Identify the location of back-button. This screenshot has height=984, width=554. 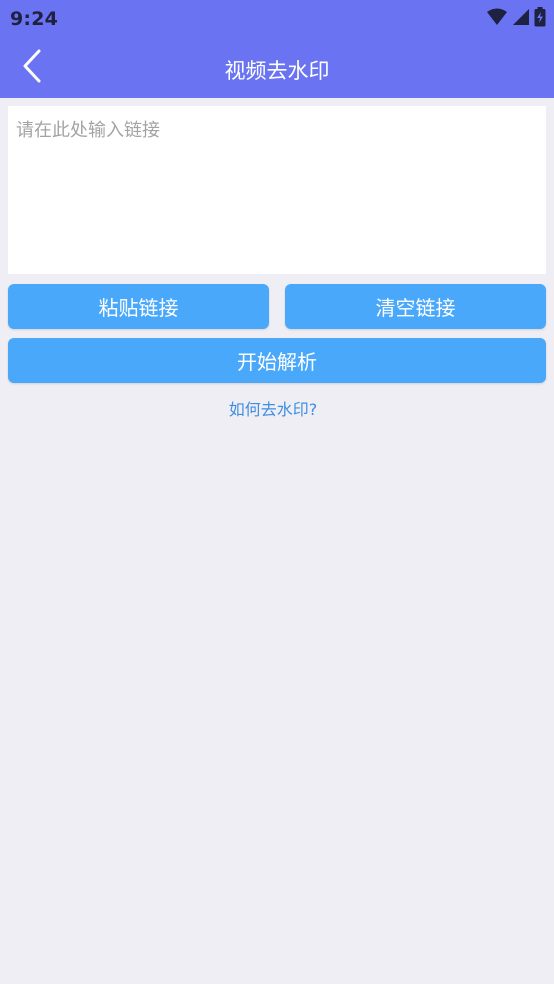
(32, 68).